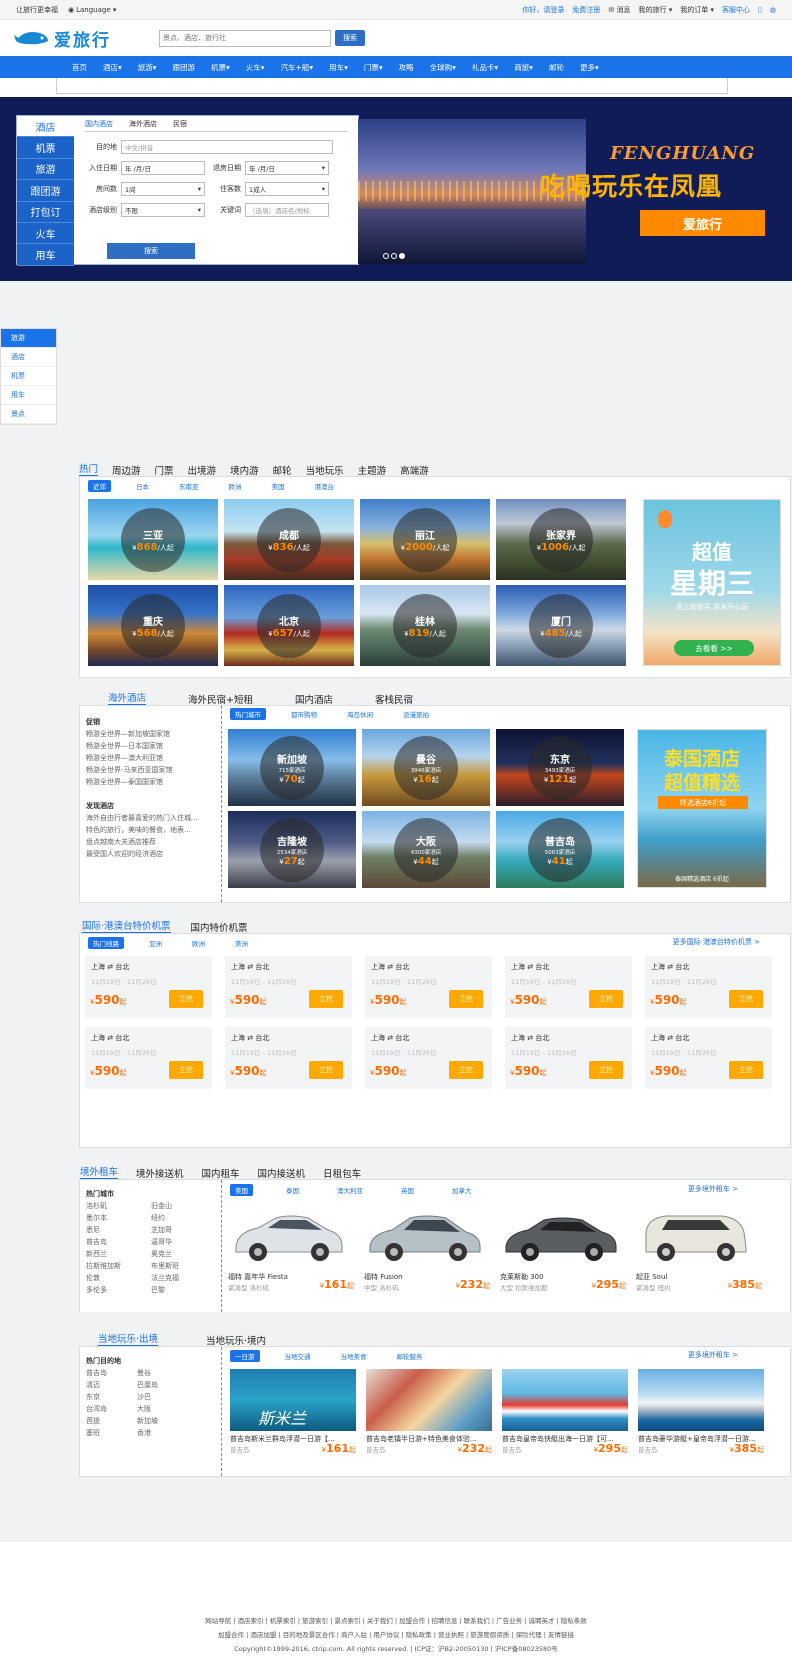 This screenshot has width=792, height=1666. Describe the element at coordinates (236, 1340) in the screenshot. I see `tab-local-domestic: 当地玩乐·境内` at that location.